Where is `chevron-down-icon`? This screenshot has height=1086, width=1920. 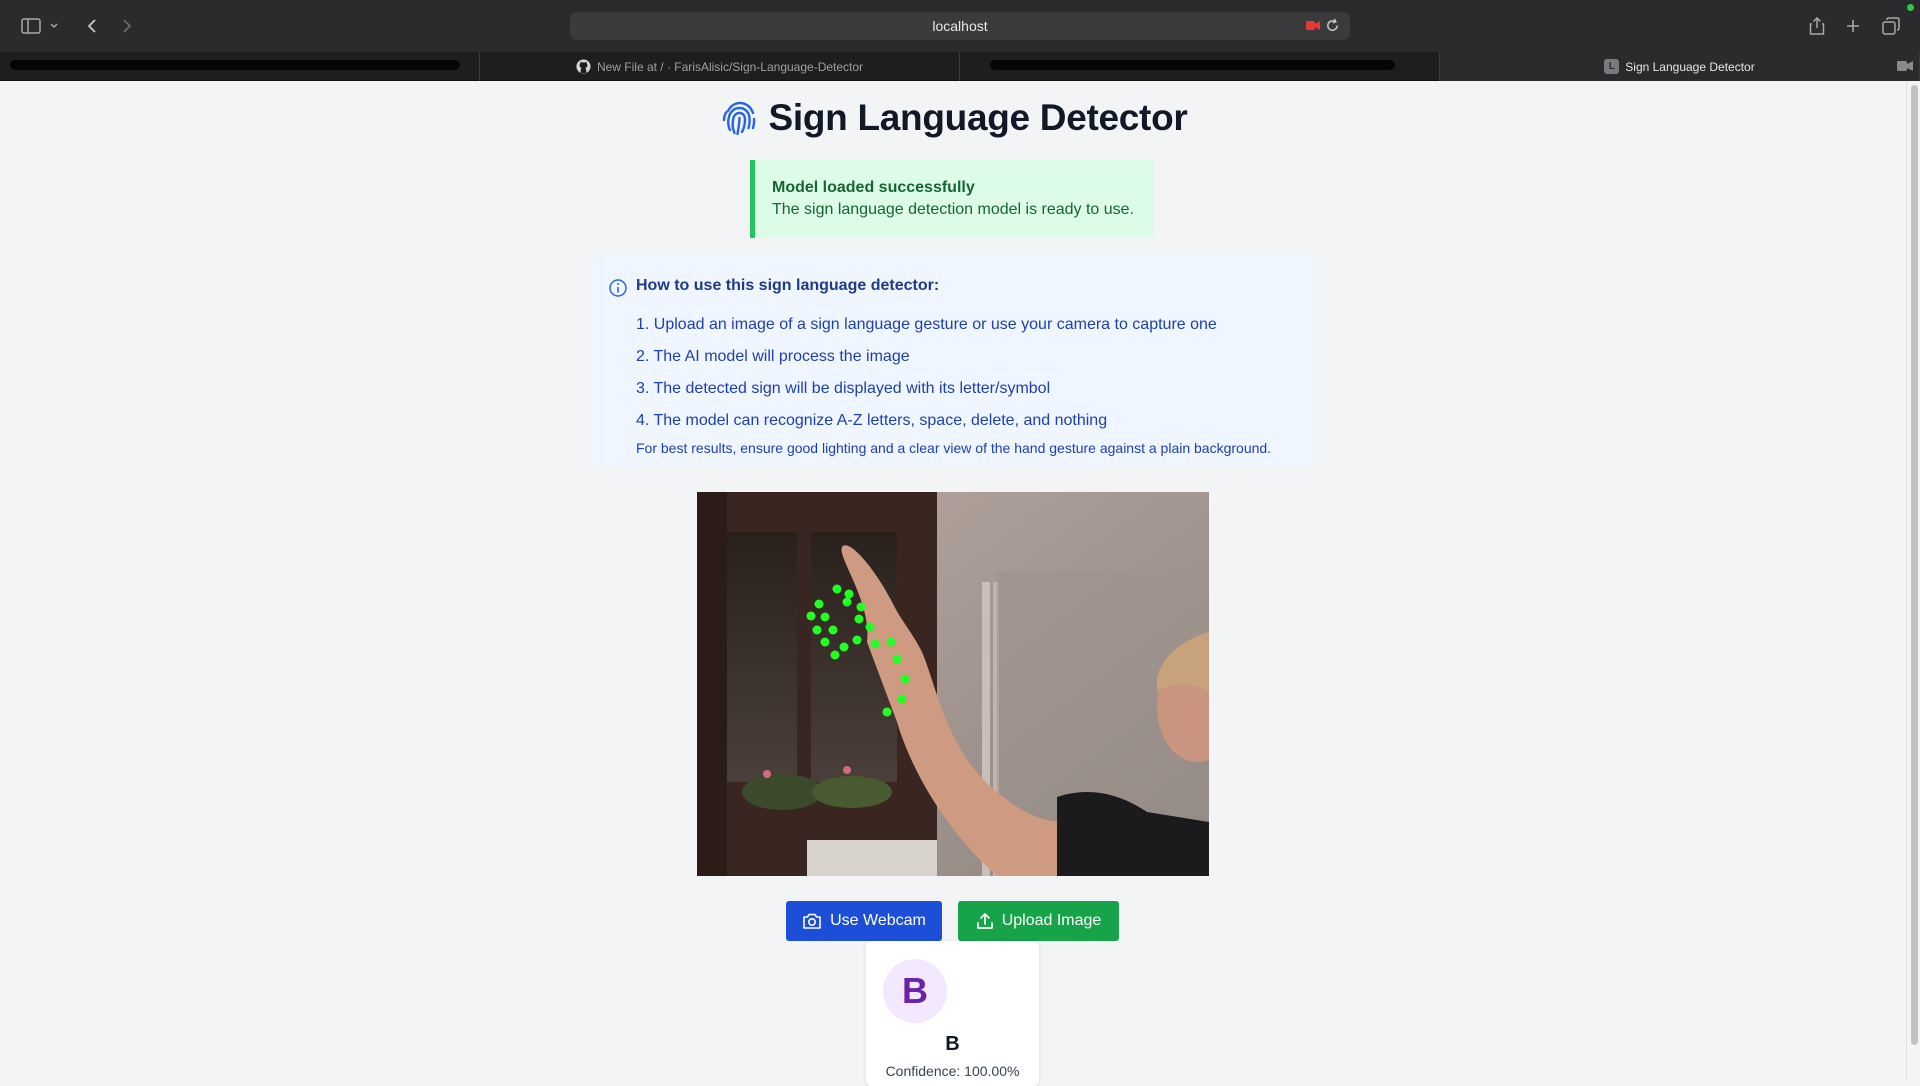
chevron-down-icon is located at coordinates (54, 26).